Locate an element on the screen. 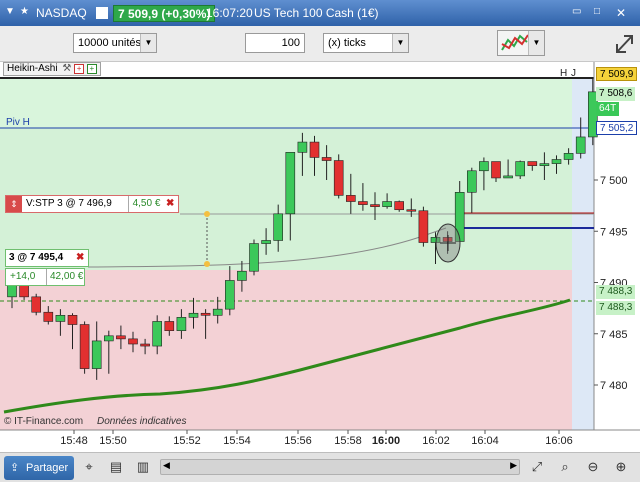 Image resolution: width=640 pixels, height=482 pixels. order-handle-top is located at coordinates (207, 214).